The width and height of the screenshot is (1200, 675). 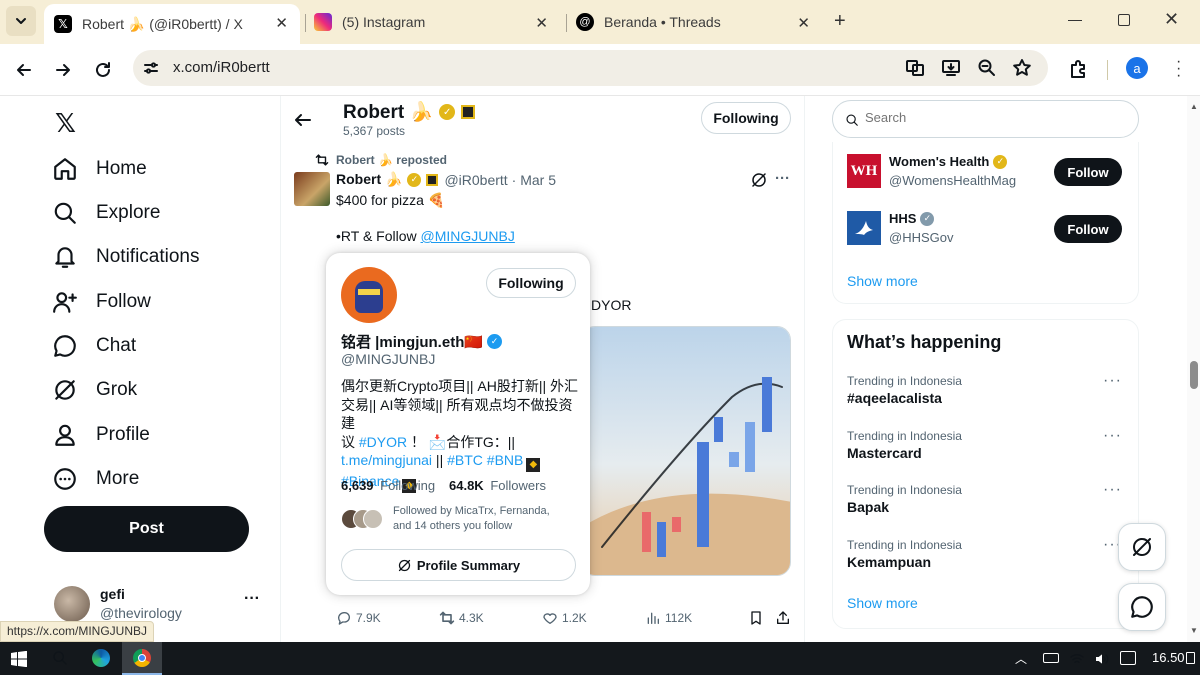 I want to click on tab-instagram: (5) Instagram ✕, so click(x=437, y=22).